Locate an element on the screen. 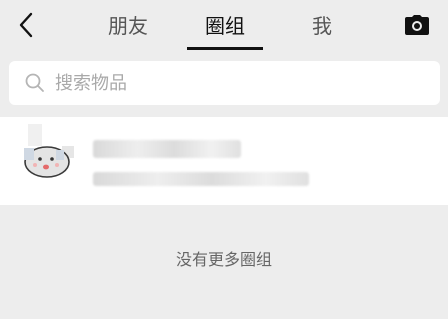  group-subtitle-redacted is located at coordinates (201, 179).